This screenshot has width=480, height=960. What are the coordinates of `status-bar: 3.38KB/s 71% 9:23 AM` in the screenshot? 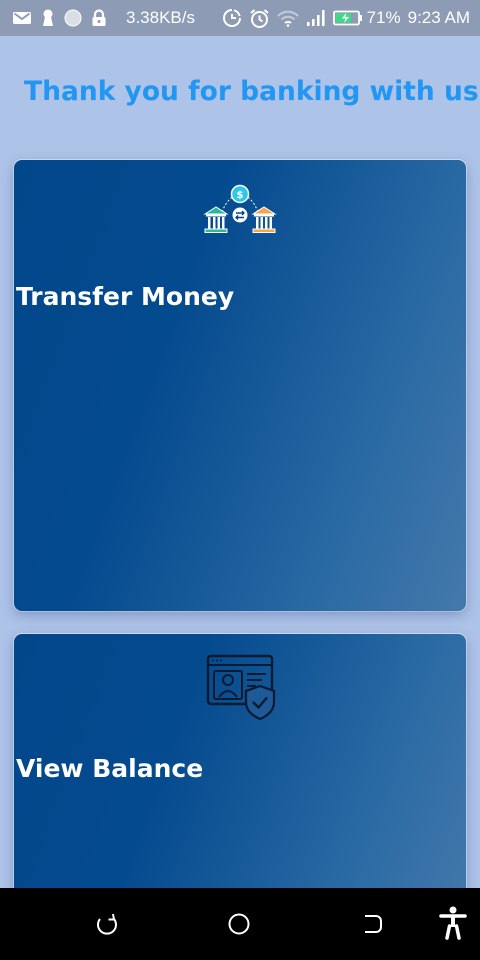 It's located at (240, 18).